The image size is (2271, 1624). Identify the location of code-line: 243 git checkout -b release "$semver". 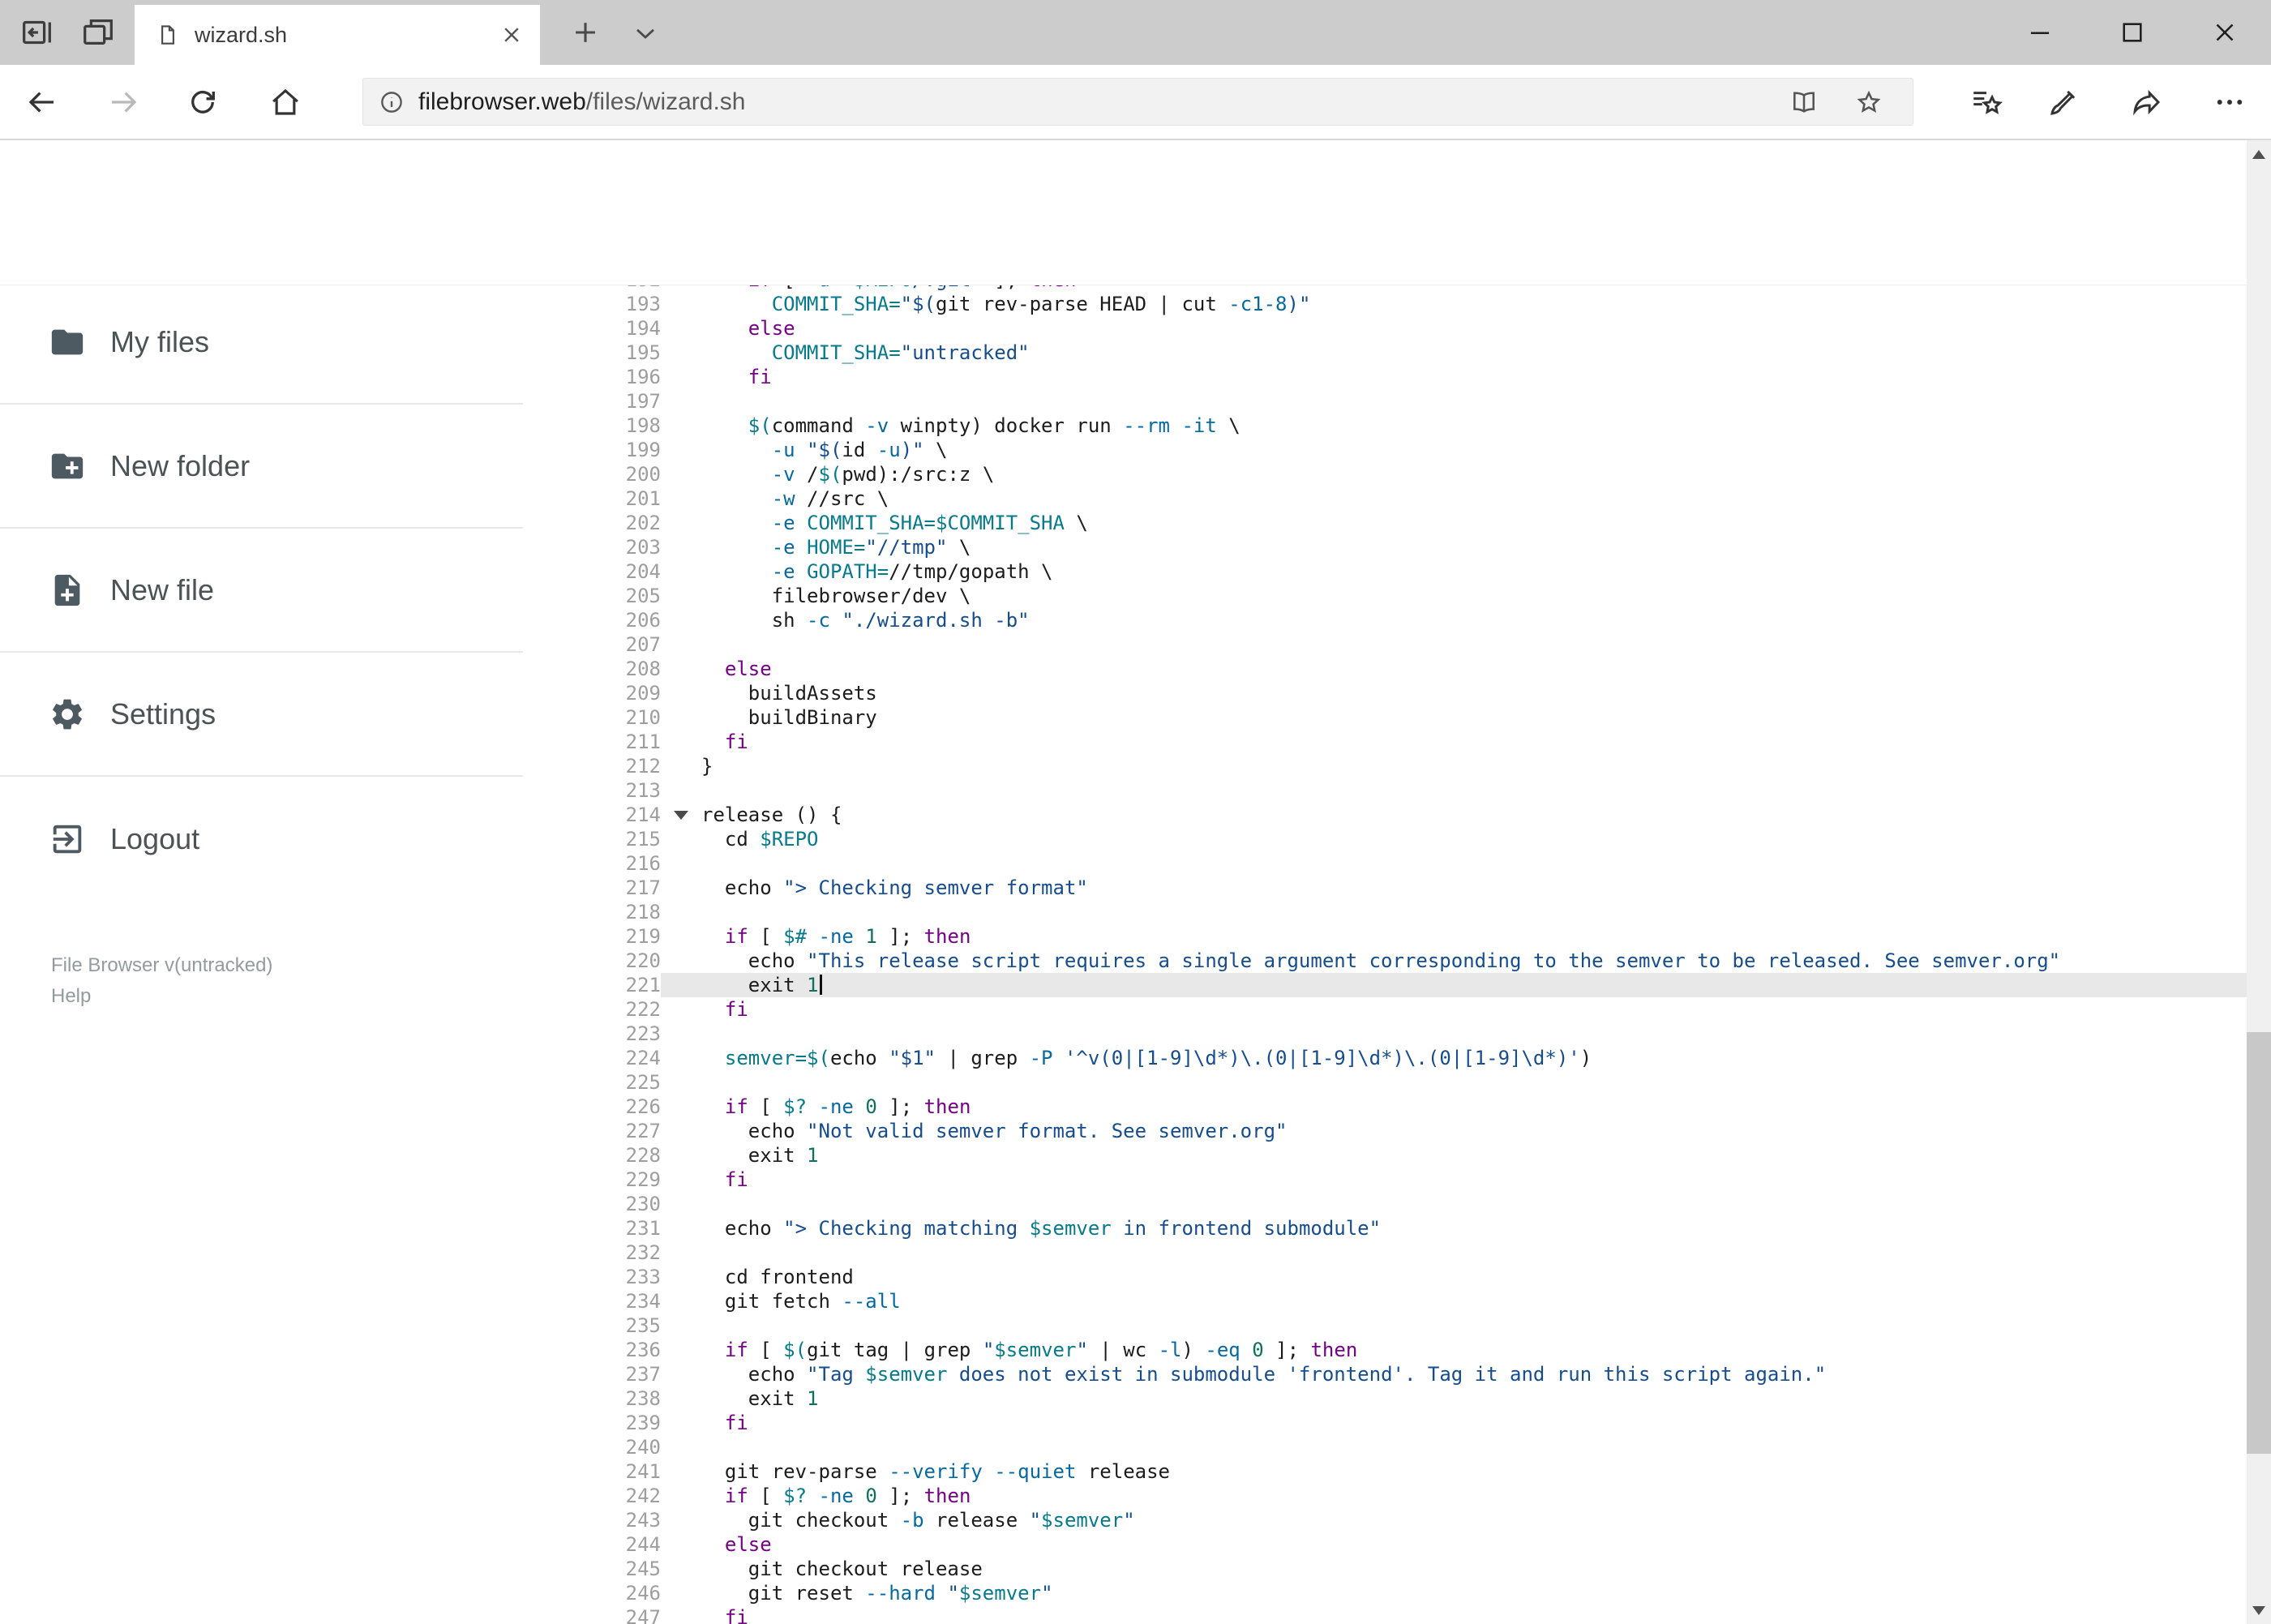
(1385, 1520).